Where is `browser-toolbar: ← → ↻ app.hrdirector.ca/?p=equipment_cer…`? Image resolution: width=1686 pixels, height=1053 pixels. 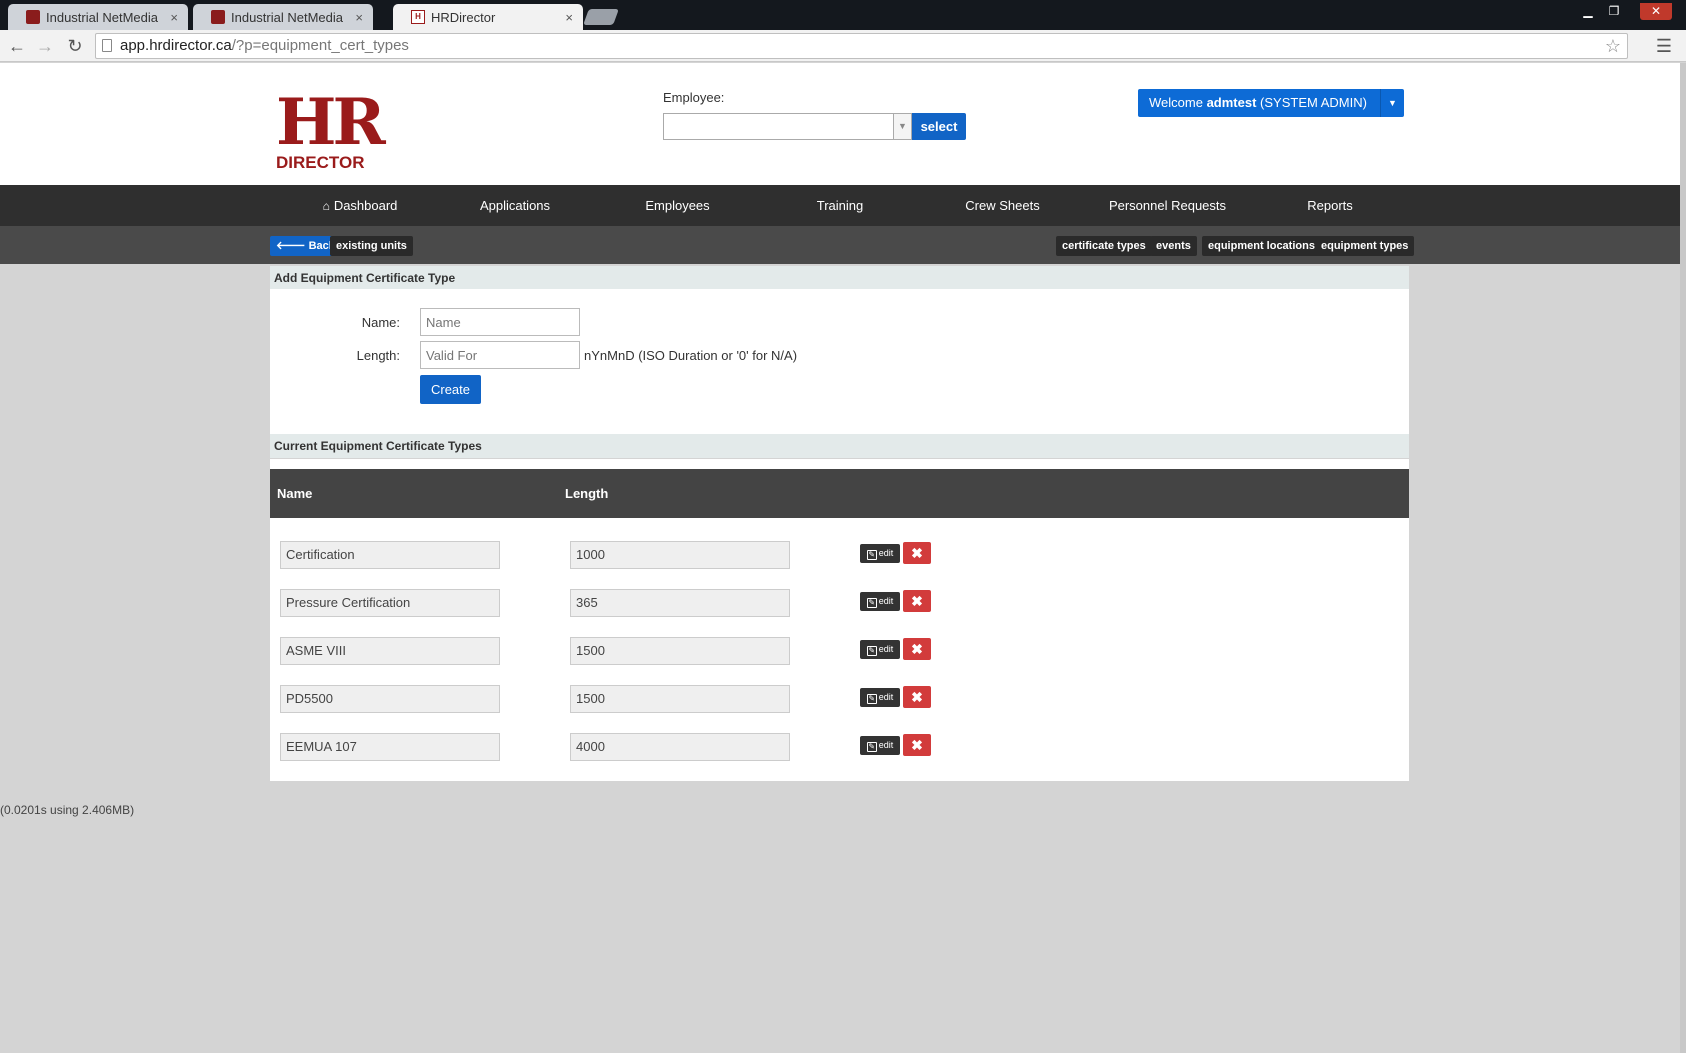
browser-toolbar: ← → ↻ app.hrdirector.ca/?p=equipment_cer… is located at coordinates (843, 46).